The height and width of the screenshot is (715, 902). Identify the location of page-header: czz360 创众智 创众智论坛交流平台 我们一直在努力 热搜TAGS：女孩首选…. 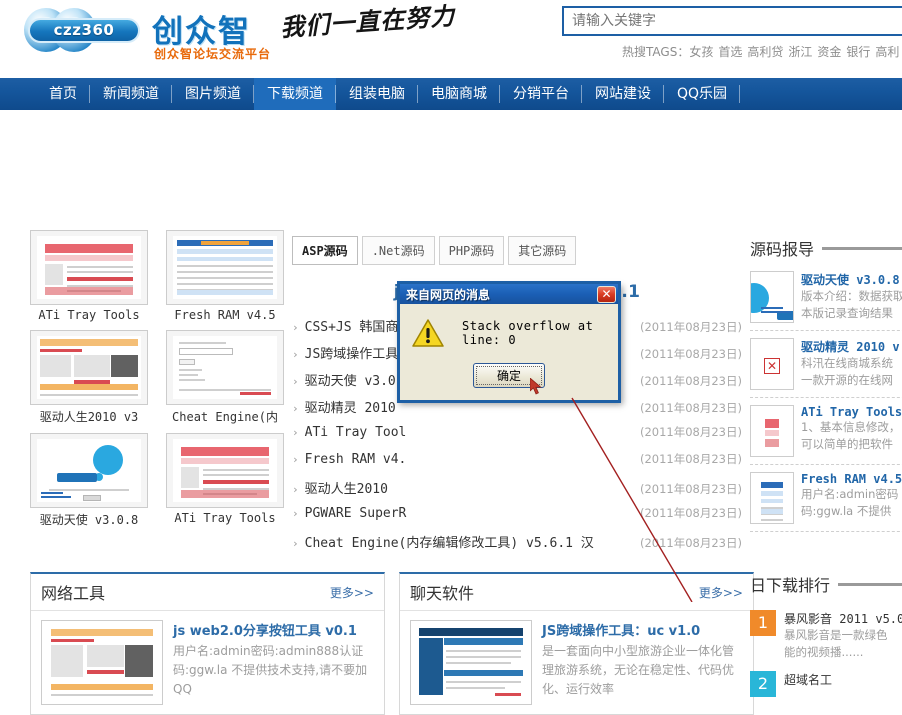
(451, 39).